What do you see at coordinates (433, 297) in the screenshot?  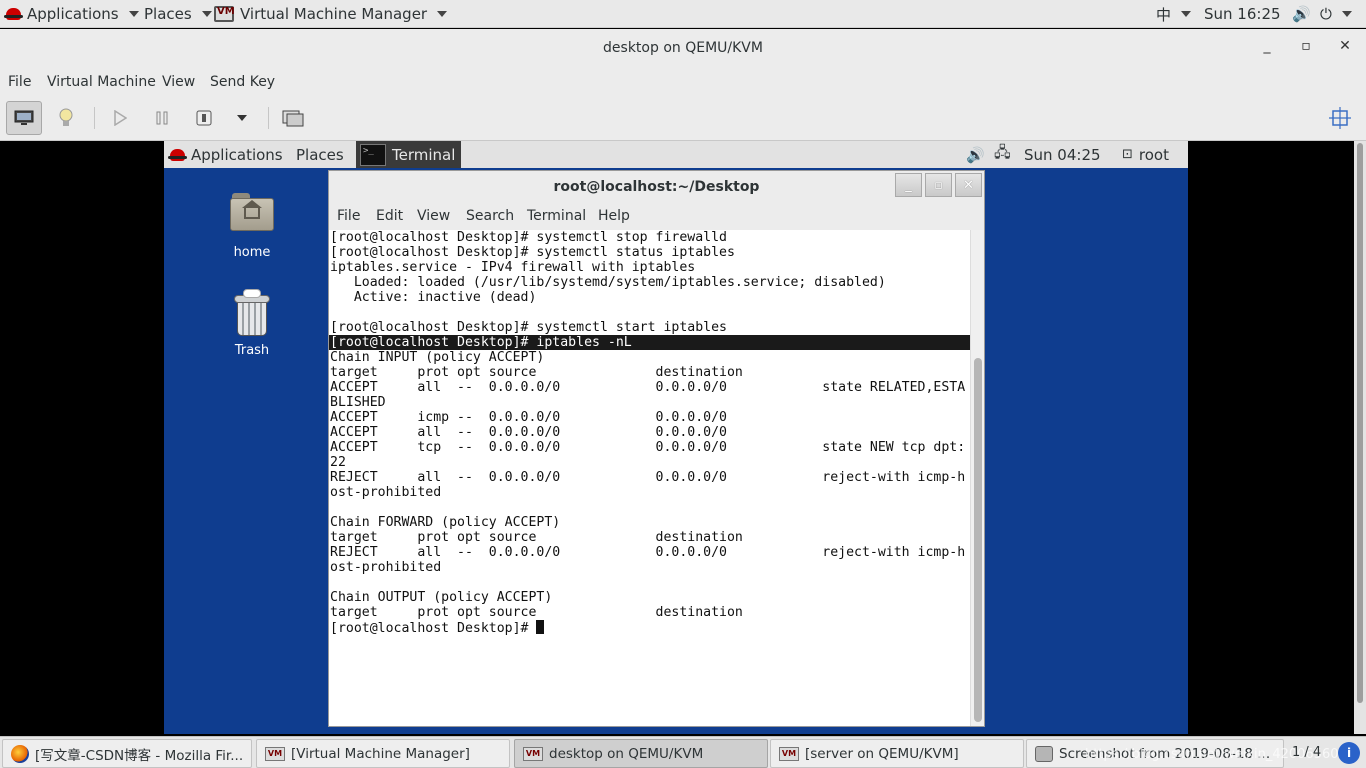 I see `terminal-line: Active: inactive (dead)` at bounding box center [433, 297].